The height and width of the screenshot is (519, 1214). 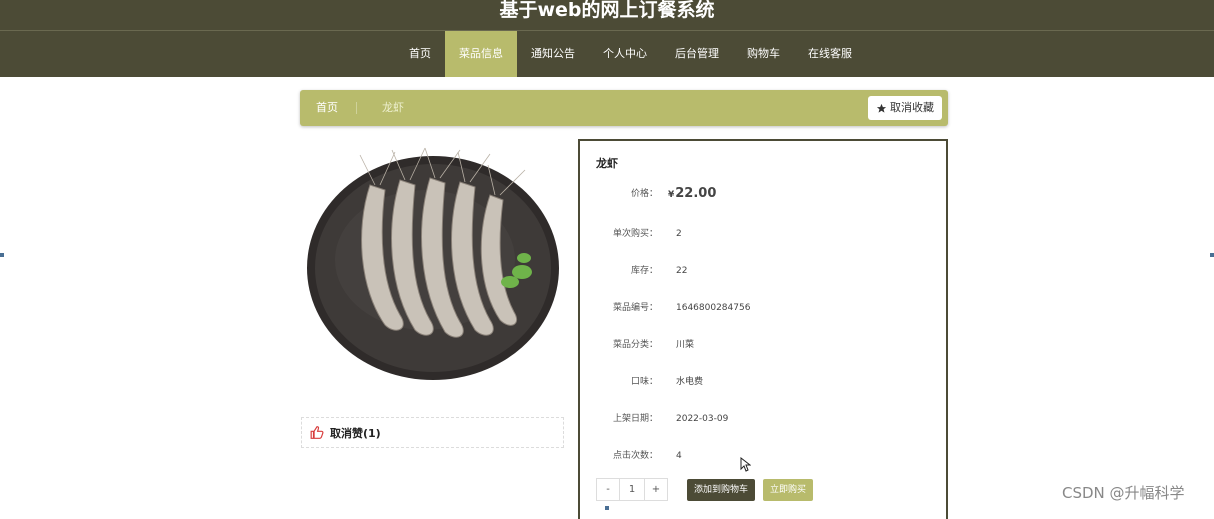 What do you see at coordinates (679, 456) in the screenshot?
I see `detail-value: 4` at bounding box center [679, 456].